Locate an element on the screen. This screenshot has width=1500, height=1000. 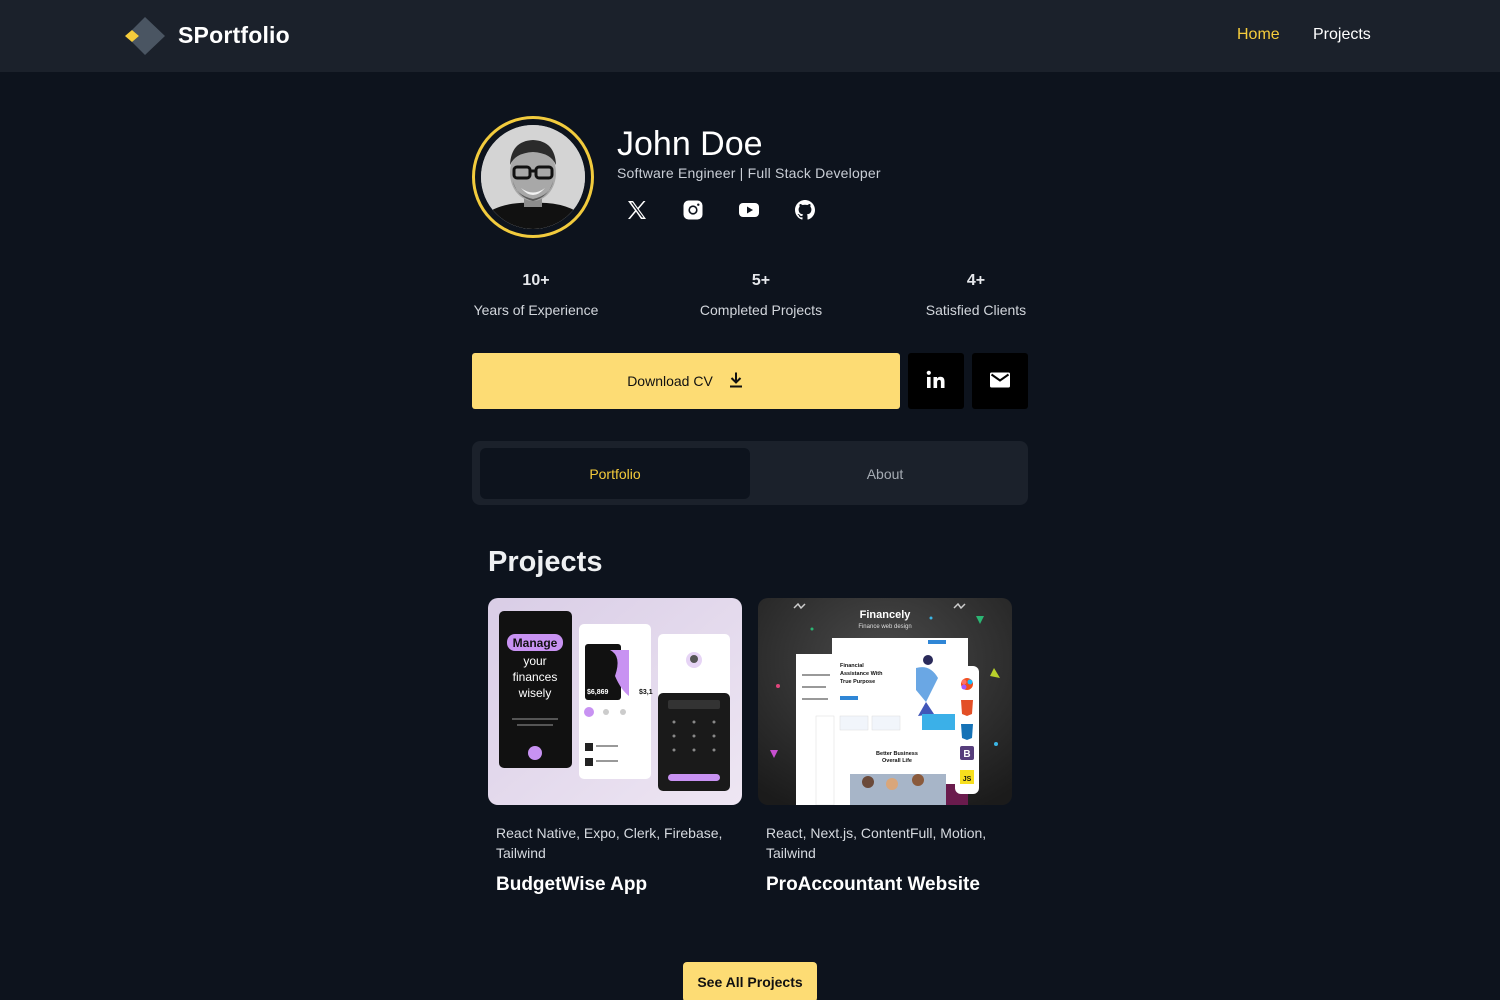
tab-about: About is located at coordinates (885, 473).